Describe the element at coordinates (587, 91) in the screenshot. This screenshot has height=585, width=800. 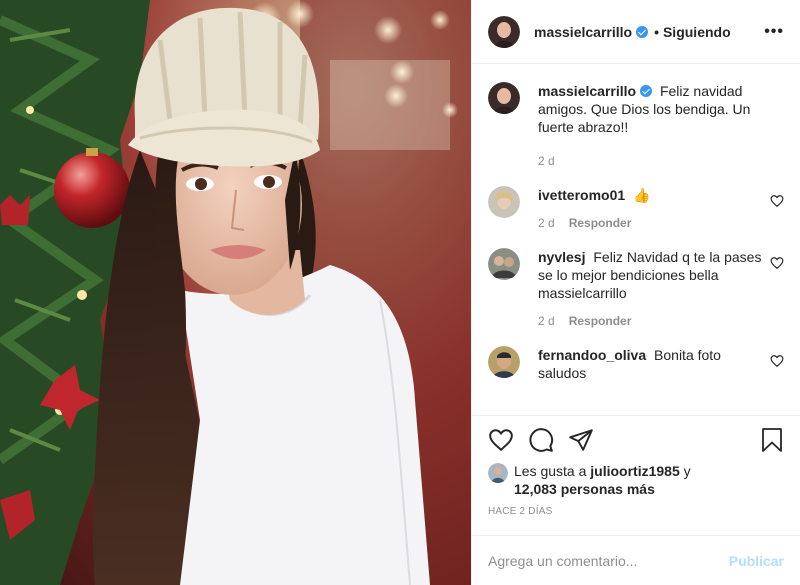
I see `caption-username: massielcarrillo` at that location.